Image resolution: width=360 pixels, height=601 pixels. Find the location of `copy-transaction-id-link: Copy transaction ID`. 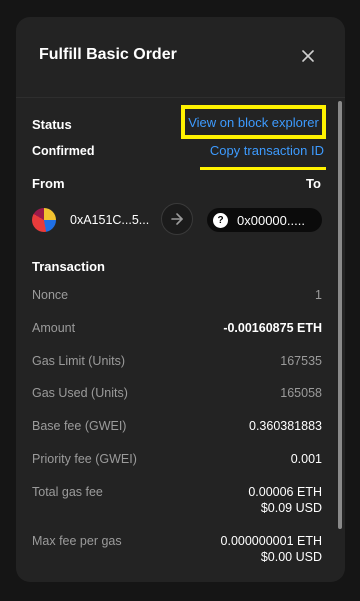

copy-transaction-id-link: Copy transaction ID is located at coordinates (266, 150).